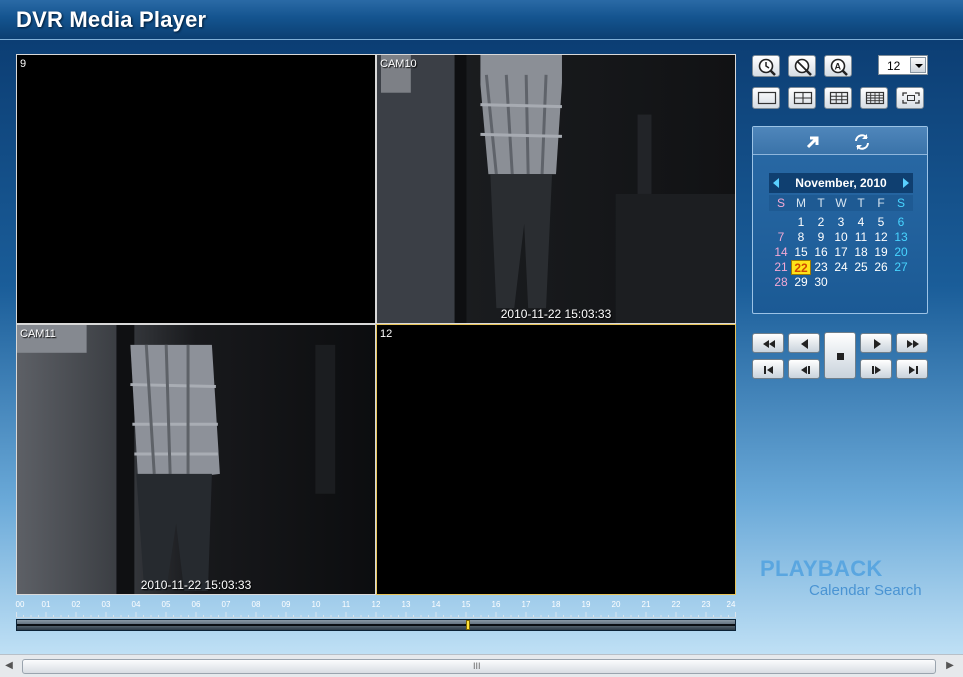 This screenshot has height=677, width=963. Describe the element at coordinates (706, 604) in the screenshot. I see `timeline-hour-label: 23` at that location.